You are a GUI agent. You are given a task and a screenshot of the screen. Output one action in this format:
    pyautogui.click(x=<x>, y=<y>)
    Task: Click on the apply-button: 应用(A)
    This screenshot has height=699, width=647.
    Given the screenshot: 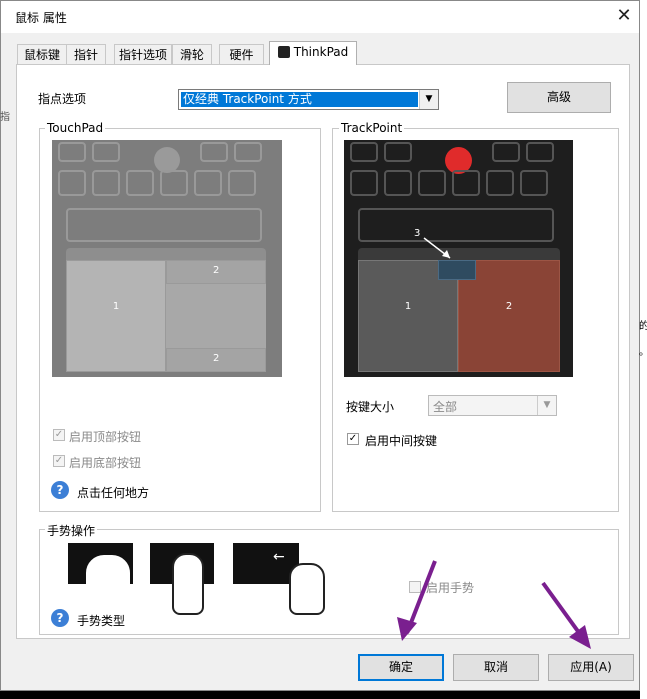 What is the action you would take?
    pyautogui.click(x=591, y=667)
    